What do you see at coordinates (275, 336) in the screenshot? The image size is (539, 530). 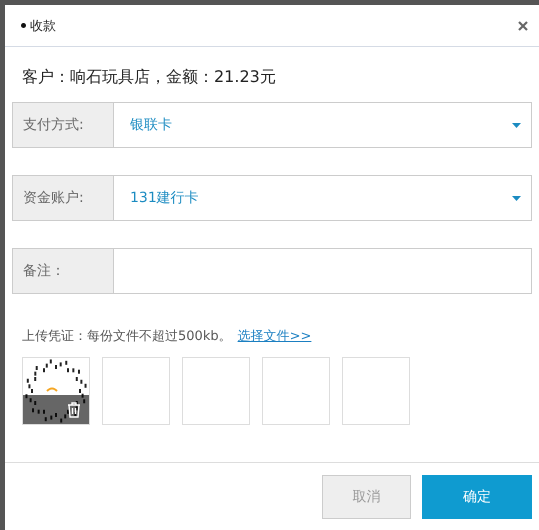 I see `choose-file-link: 选择文件>>` at bounding box center [275, 336].